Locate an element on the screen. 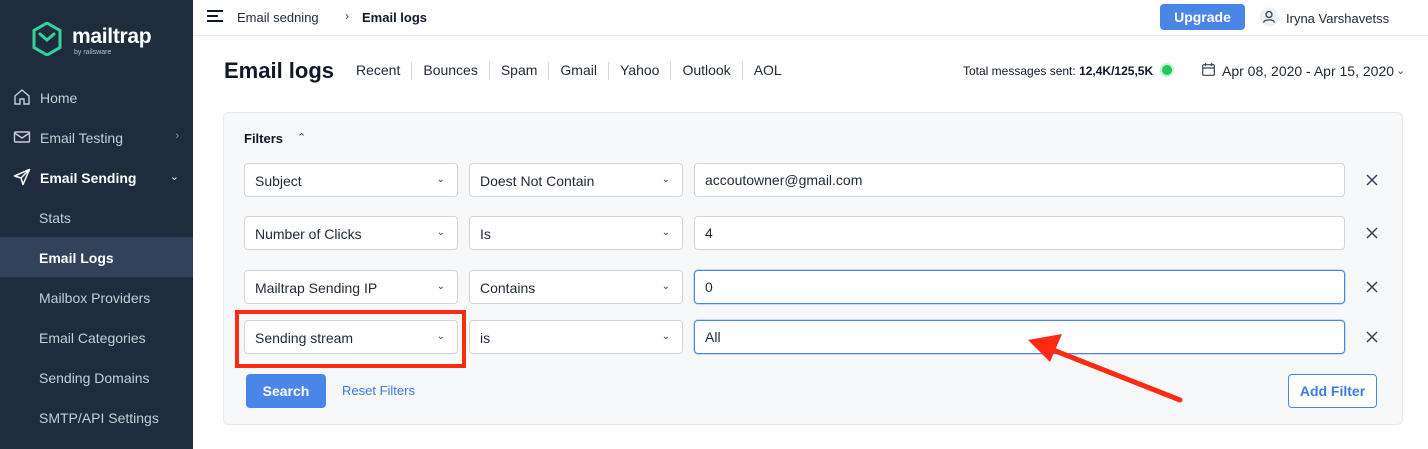 This screenshot has height=449, width=1428. filter-field-select: Subject ⌄ is located at coordinates (351, 180).